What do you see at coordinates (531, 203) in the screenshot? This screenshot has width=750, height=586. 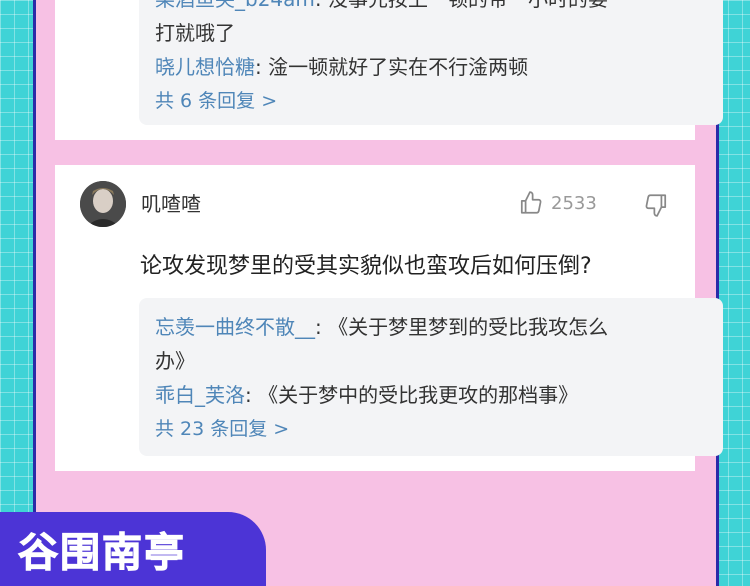 I see `thumbs-up-icon` at bounding box center [531, 203].